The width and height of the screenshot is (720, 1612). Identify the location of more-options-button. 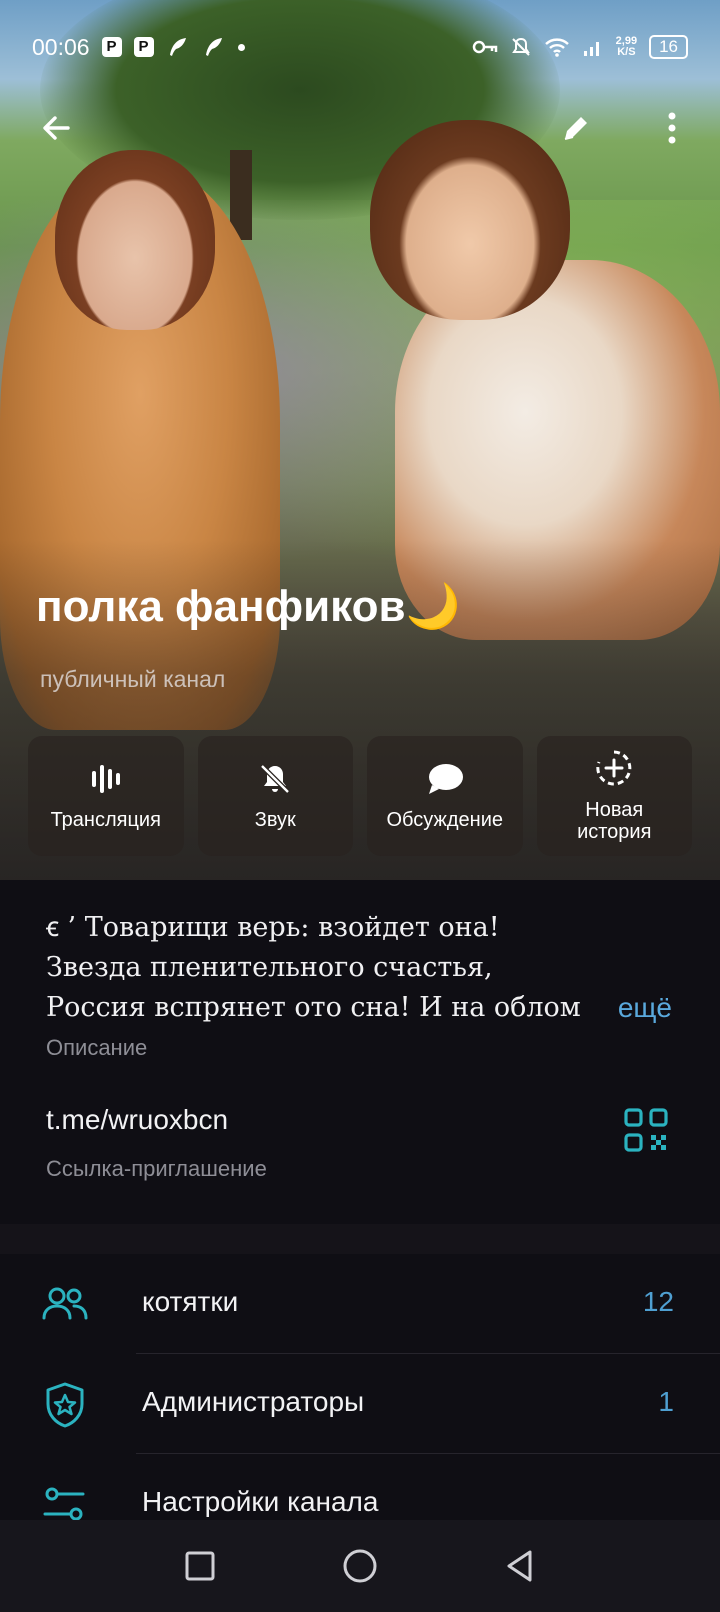
(672, 128).